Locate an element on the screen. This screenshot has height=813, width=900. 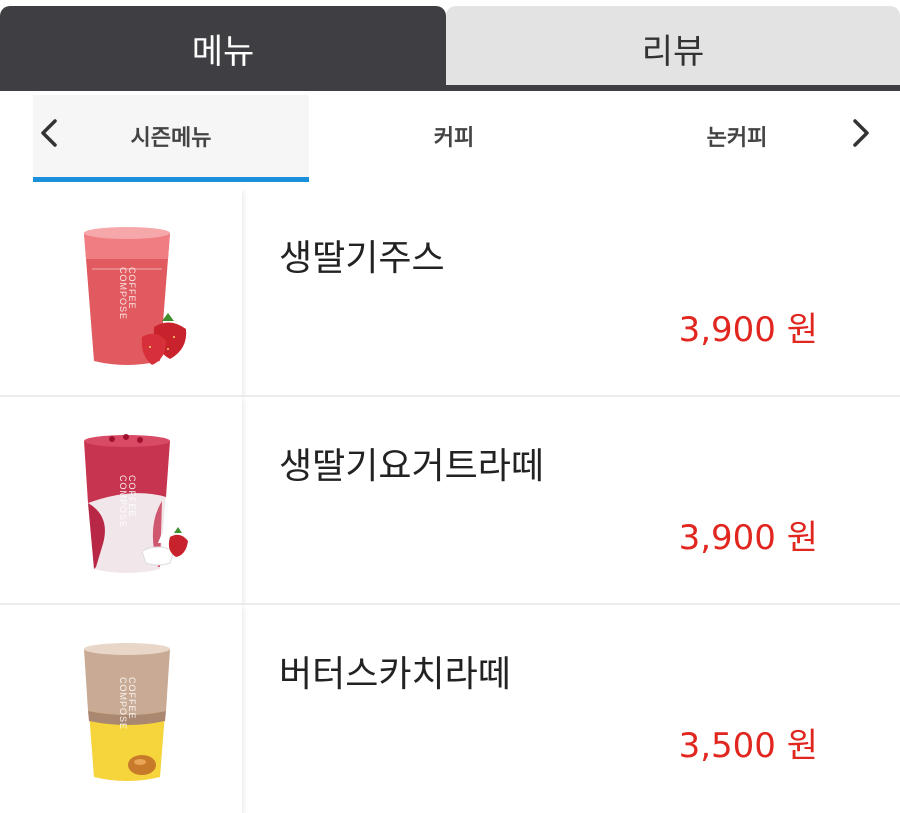
category-tab-coffee: 커피 is located at coordinates (454, 136).